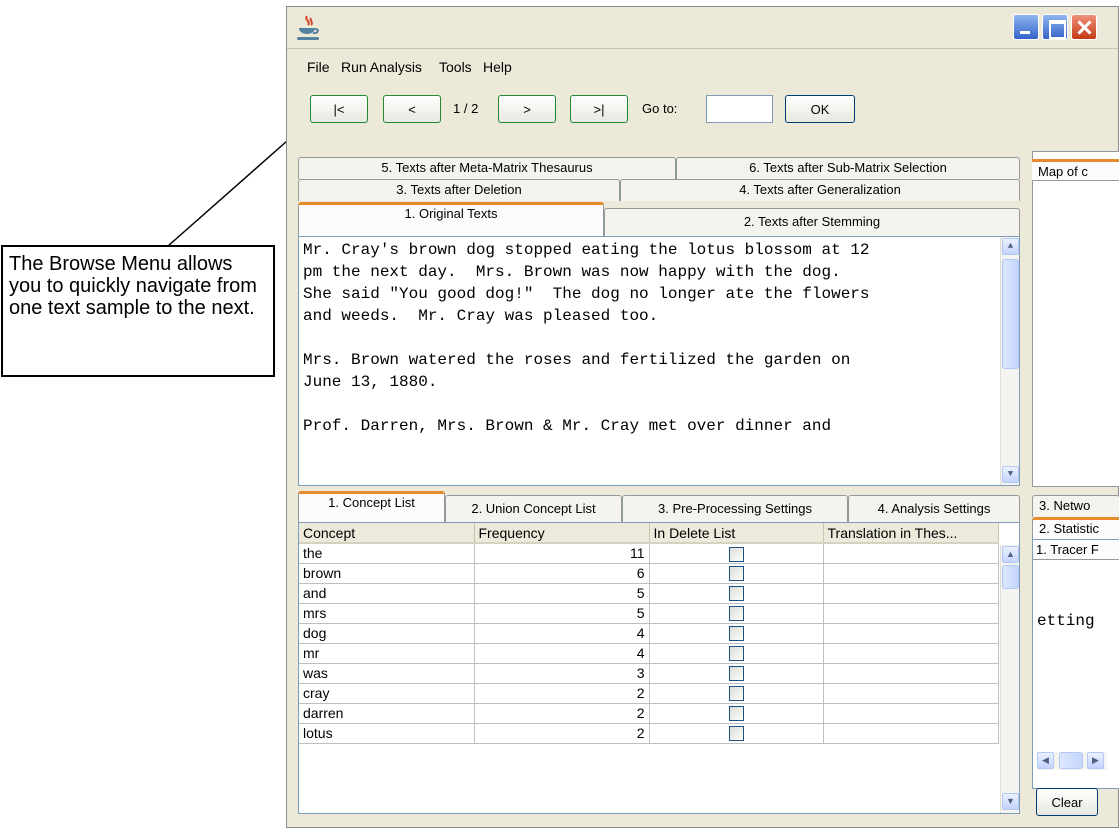  Describe the element at coordinates (466, 108) in the screenshot. I see `page-indicator: 1 / 2` at that location.